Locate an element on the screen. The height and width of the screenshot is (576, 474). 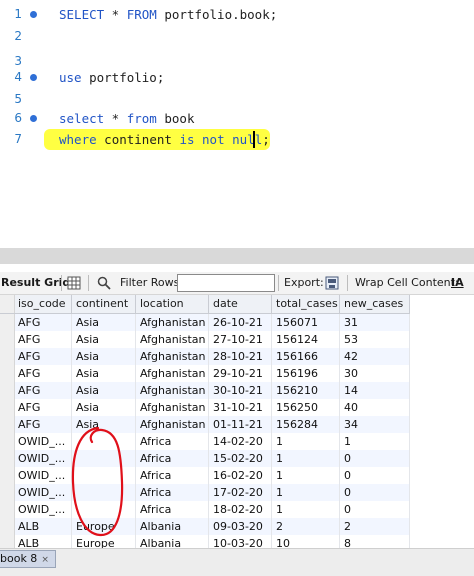
table-cell: 156210 is located at coordinates (306, 390).